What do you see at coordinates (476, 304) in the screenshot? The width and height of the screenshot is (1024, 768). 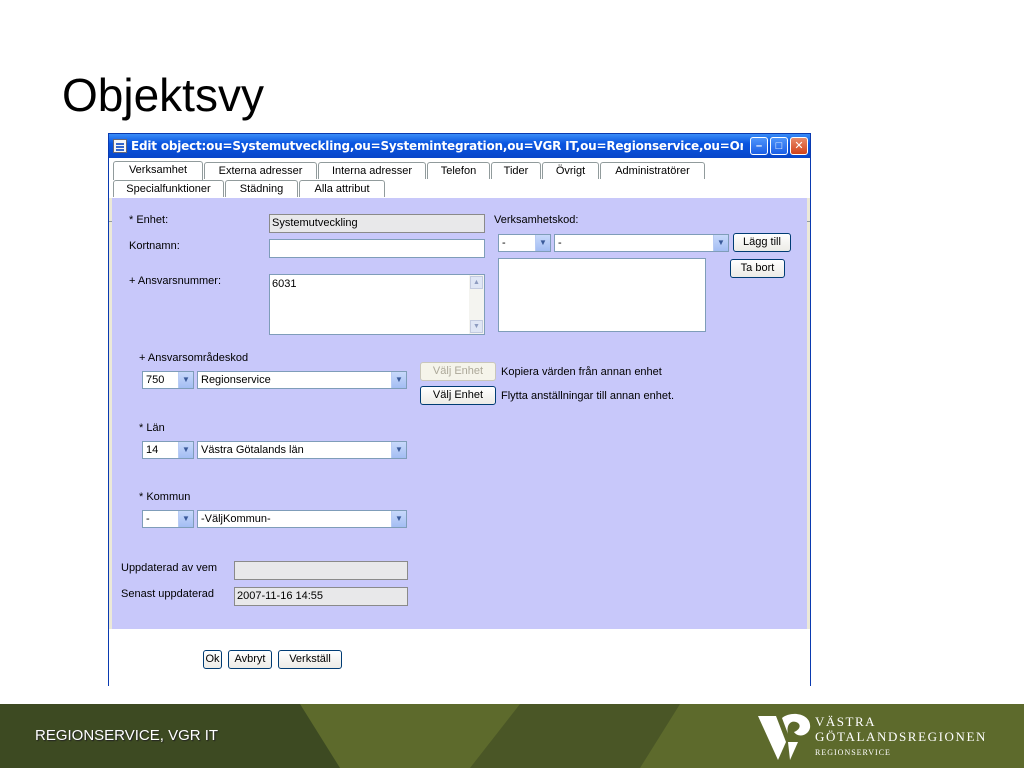 I see `ansvarsnummer-scrollbar: ▲ ▼` at bounding box center [476, 304].